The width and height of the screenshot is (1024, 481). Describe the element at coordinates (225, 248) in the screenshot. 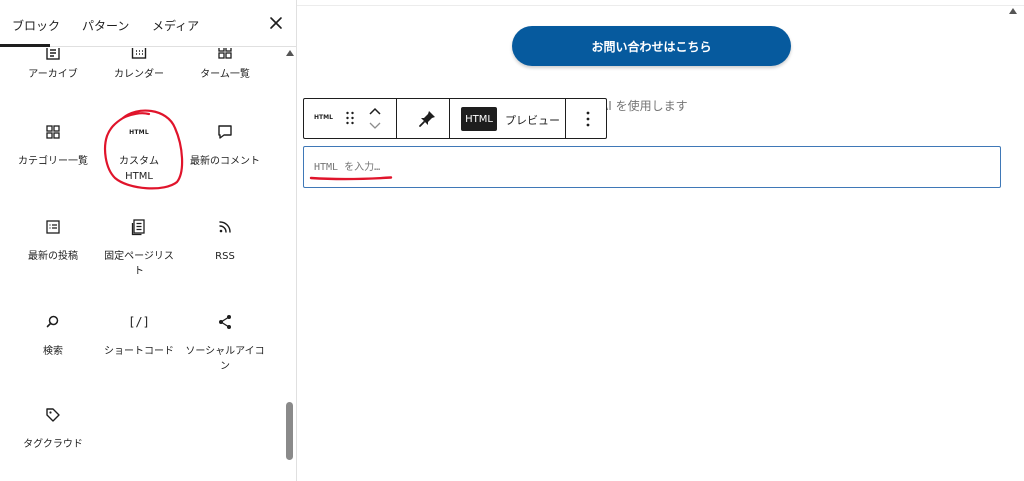

I see `block-rss: RSS` at that location.